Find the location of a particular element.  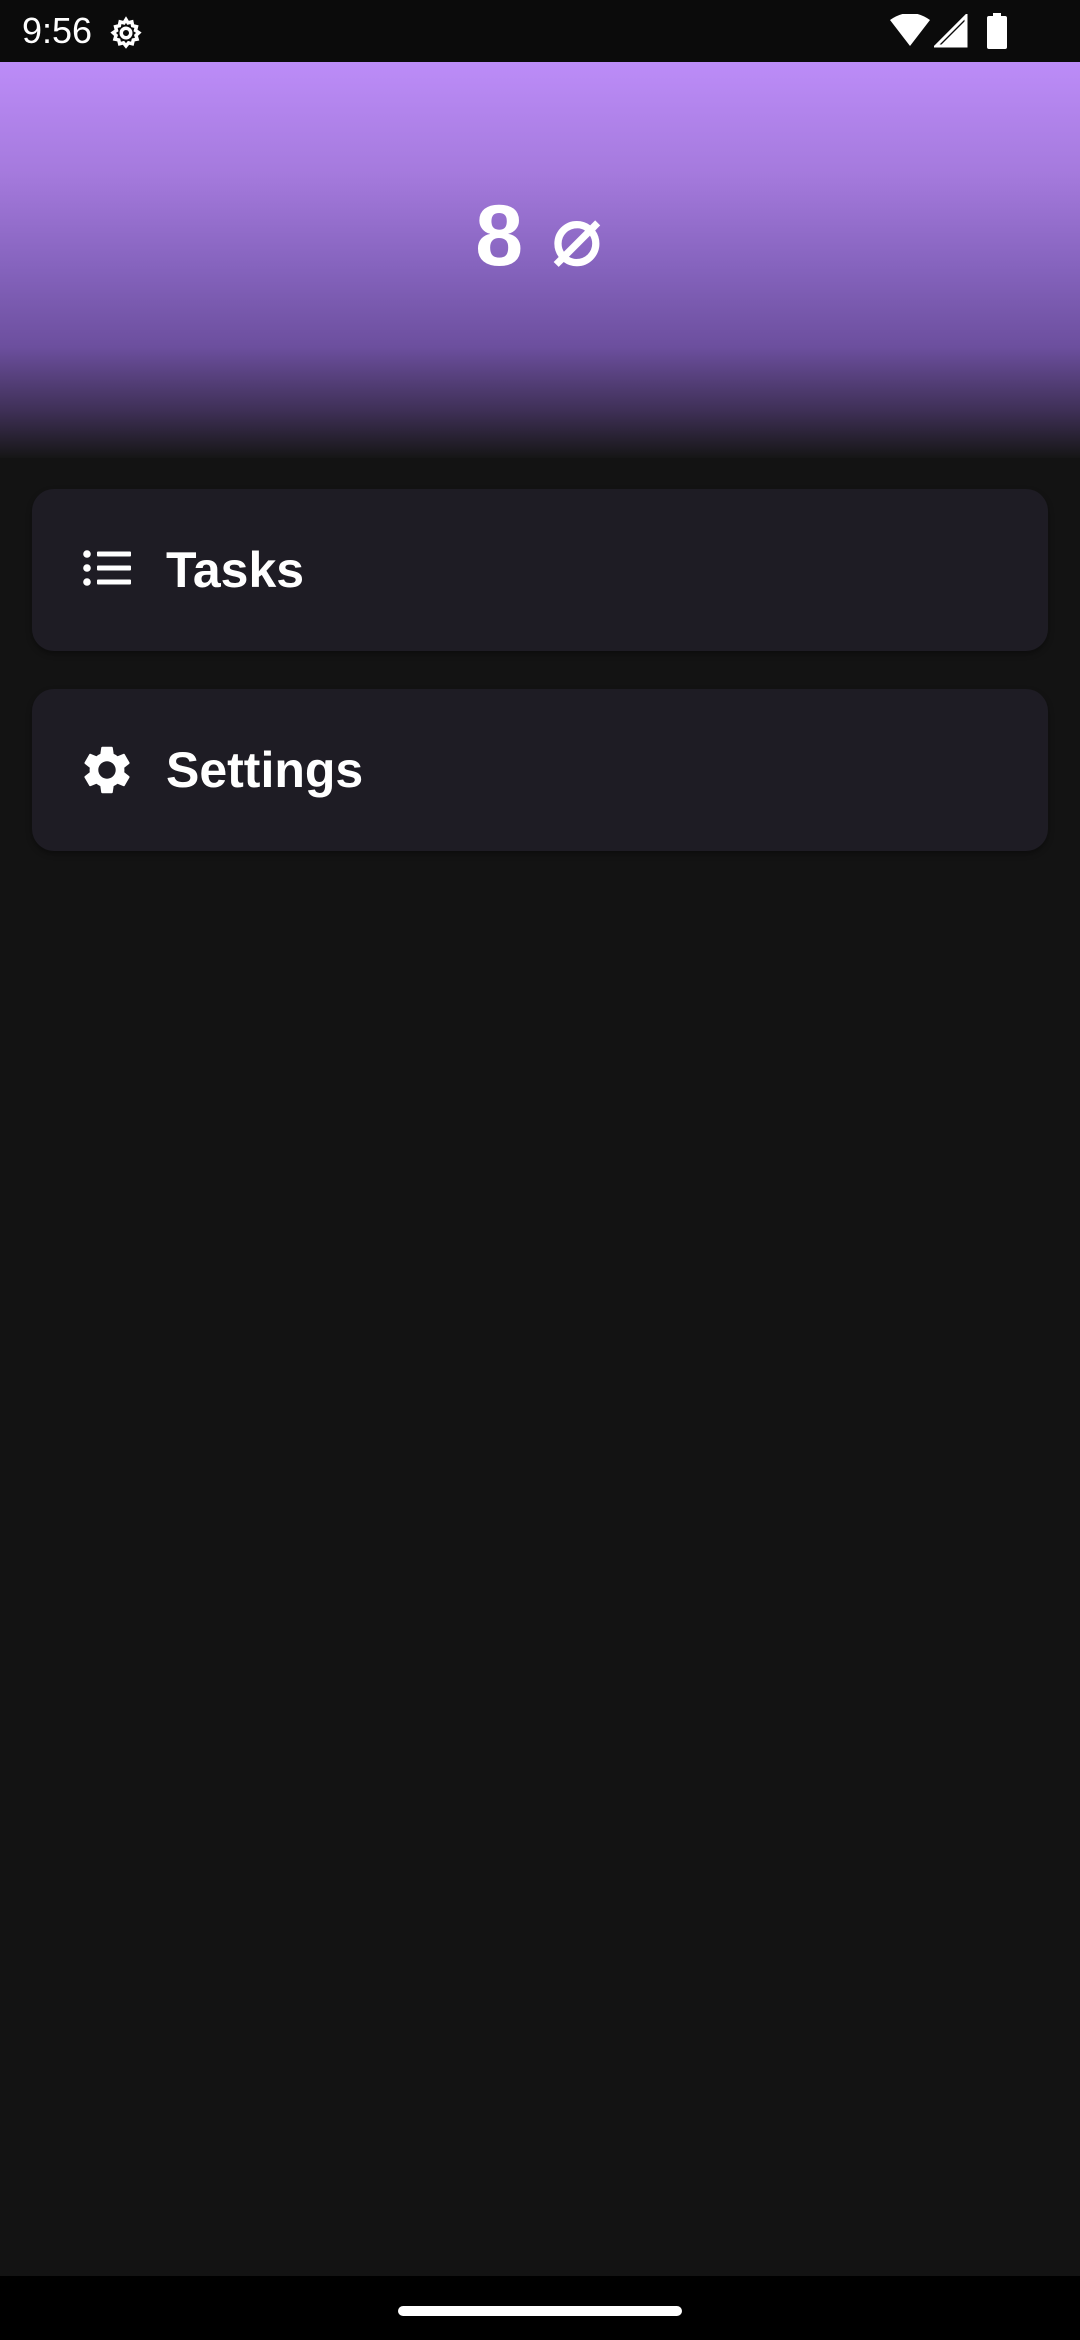

list-icon is located at coordinates (107, 568).